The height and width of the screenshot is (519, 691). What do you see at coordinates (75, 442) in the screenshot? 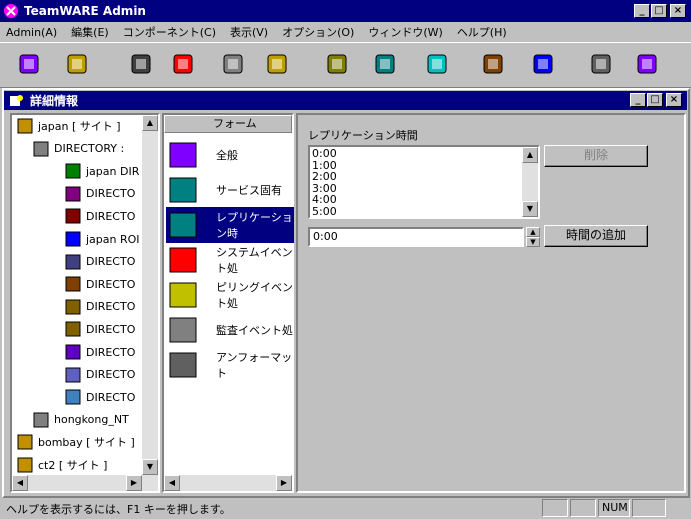
I see `tree-node: bombay [ サイト ]` at bounding box center [75, 442].